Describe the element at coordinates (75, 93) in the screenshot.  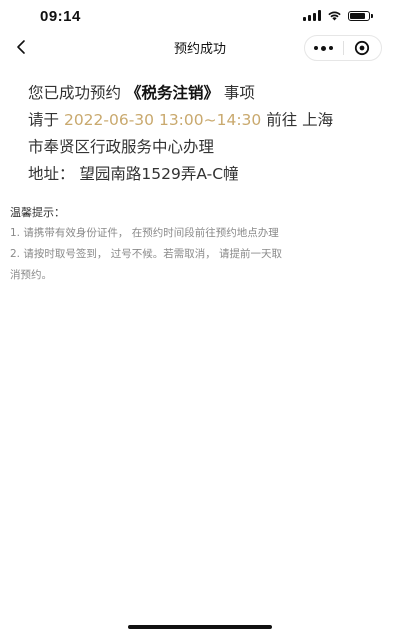
I see `line1-prefix: 您已成功预约` at that location.